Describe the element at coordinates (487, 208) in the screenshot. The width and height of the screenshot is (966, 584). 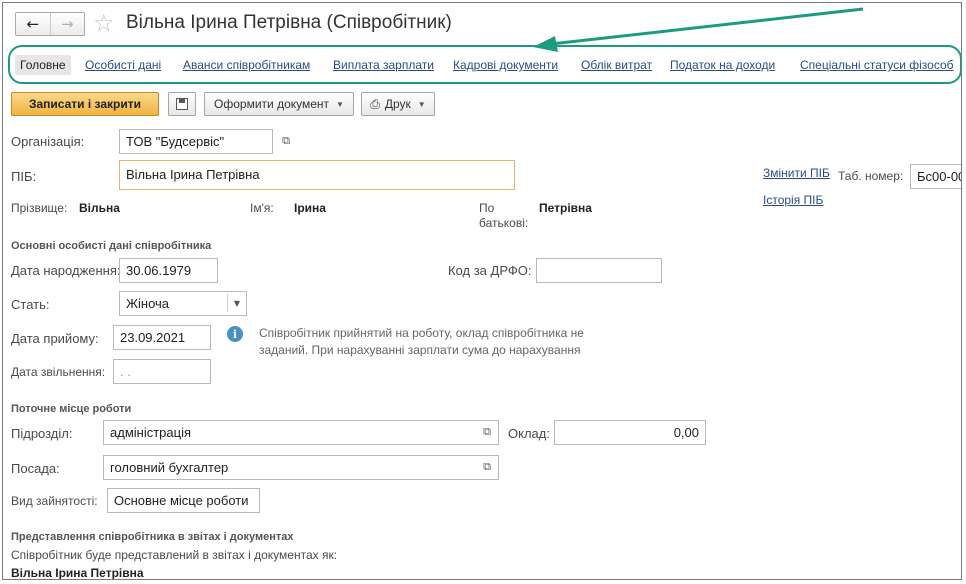
I see `patronymic-label-line1: По` at that location.